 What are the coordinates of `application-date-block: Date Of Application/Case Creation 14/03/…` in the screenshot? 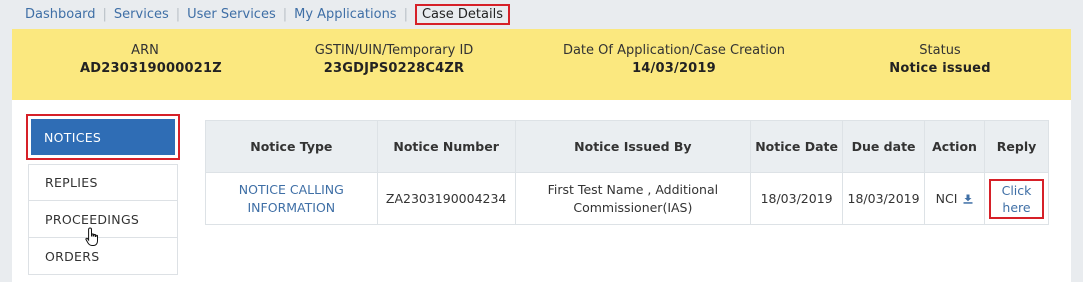 It's located at (674, 61).